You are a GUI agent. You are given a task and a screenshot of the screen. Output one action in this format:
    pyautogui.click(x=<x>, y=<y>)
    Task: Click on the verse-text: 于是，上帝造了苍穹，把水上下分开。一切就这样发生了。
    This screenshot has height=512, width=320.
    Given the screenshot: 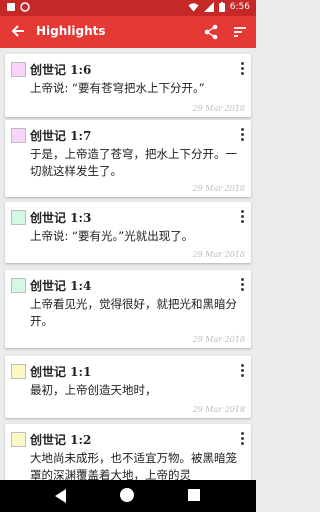 What is the action you would take?
    pyautogui.click(x=133, y=162)
    